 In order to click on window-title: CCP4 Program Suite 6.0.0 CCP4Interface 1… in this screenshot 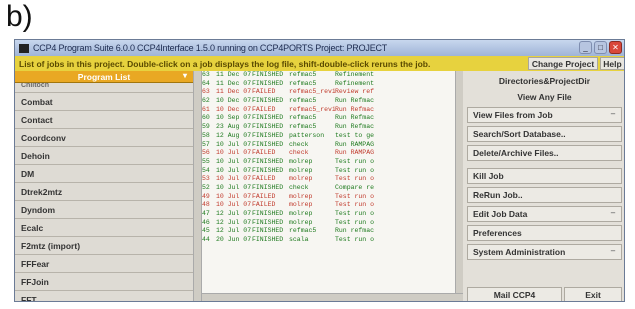, I will do `click(210, 48)`.